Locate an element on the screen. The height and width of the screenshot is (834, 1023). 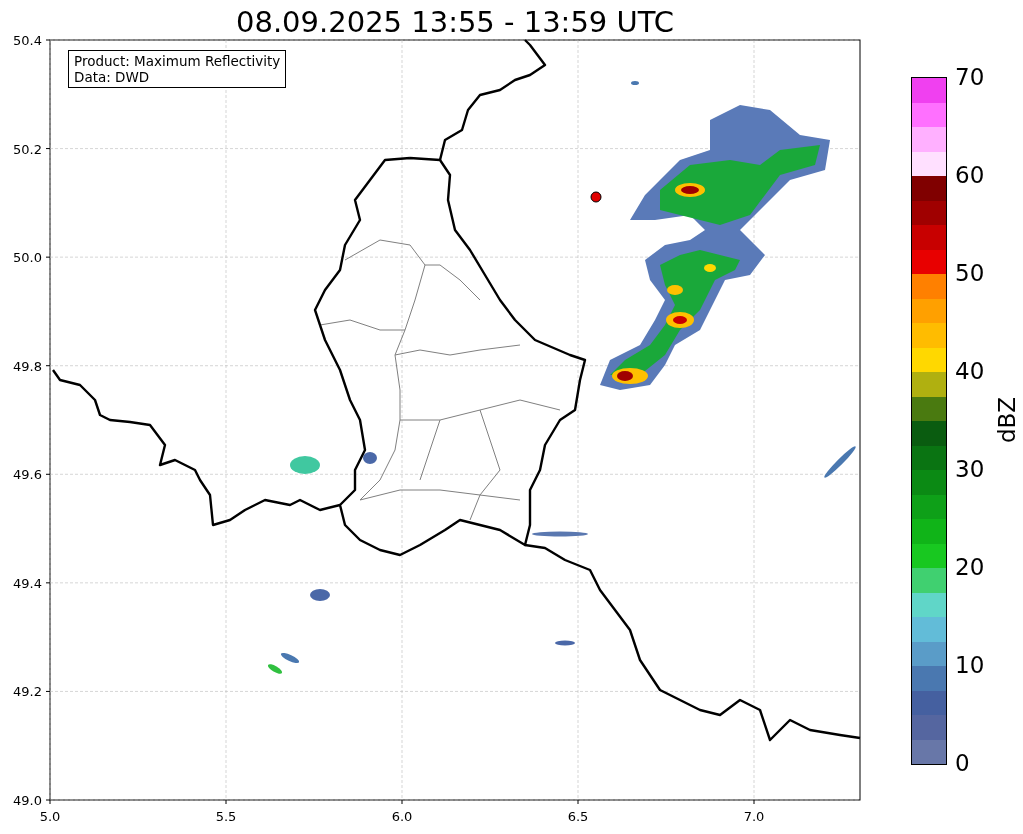
colorbar-tick-label: 0 is located at coordinates (963, 763).